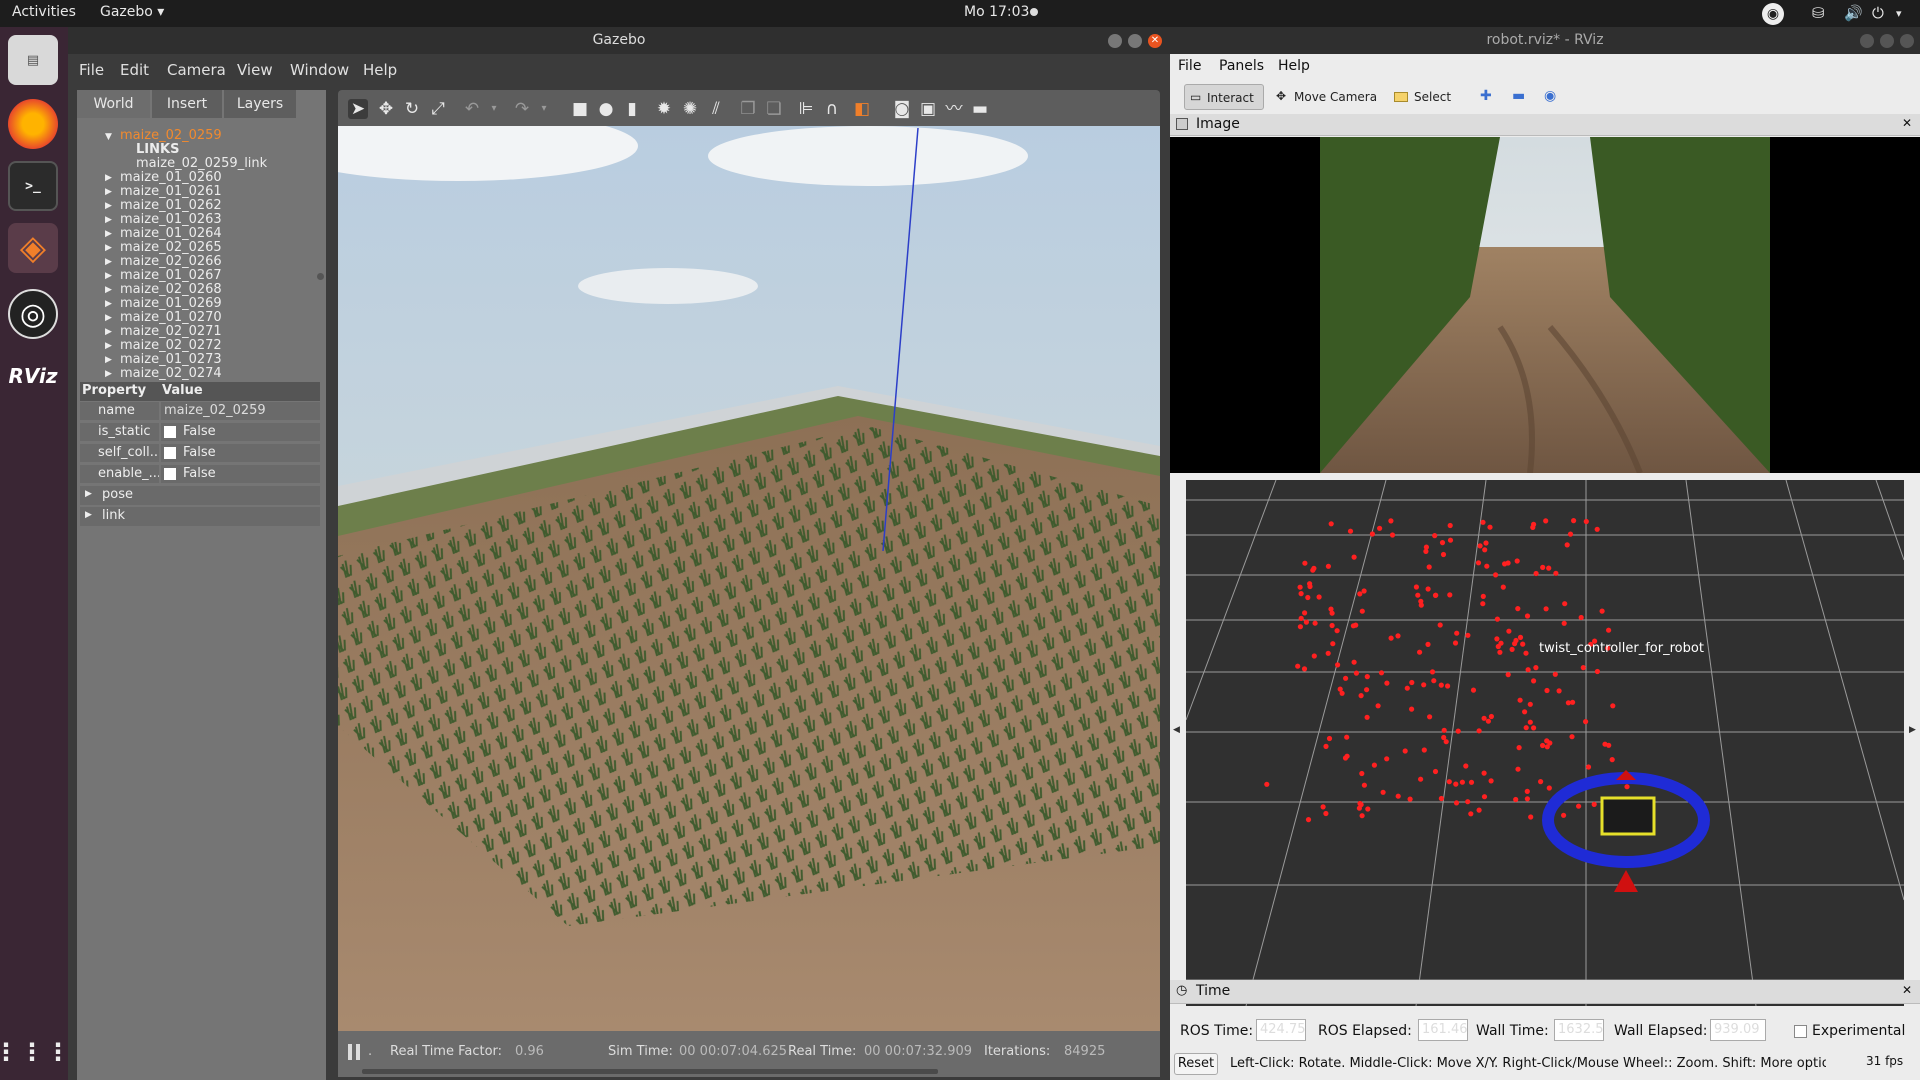 Image resolution: width=1920 pixels, height=1080 pixels. Describe the element at coordinates (1878, 13) in the screenshot. I see `power-icon: ⏻` at that location.